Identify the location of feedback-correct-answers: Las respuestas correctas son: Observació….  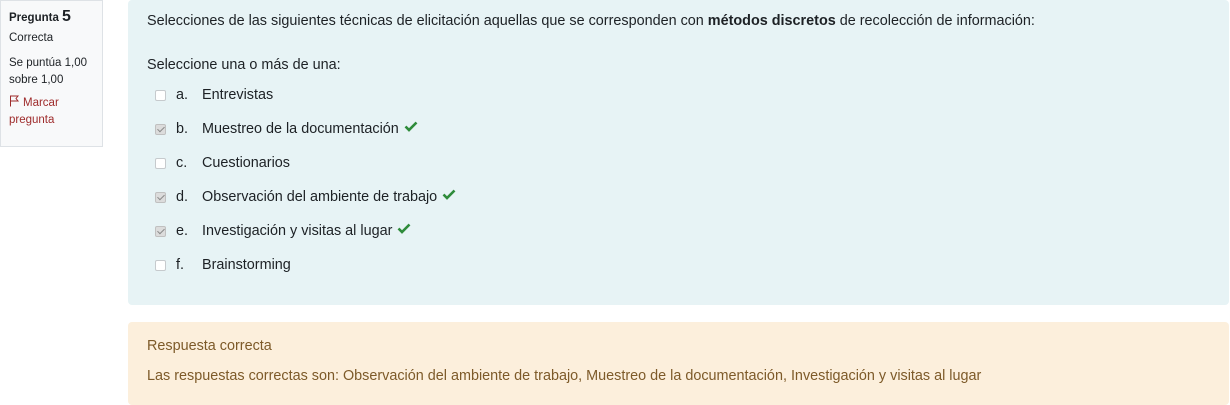
(564, 376).